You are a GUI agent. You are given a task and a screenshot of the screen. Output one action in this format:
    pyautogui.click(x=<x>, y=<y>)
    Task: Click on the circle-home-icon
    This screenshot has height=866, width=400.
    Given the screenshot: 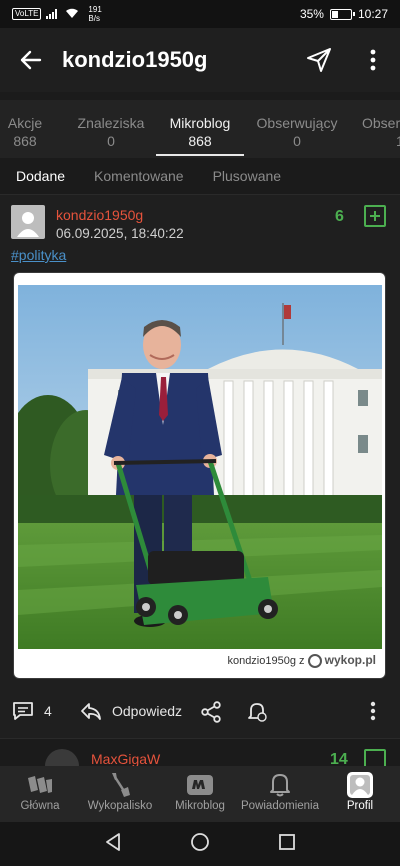 What is the action you would take?
    pyautogui.click(x=200, y=841)
    